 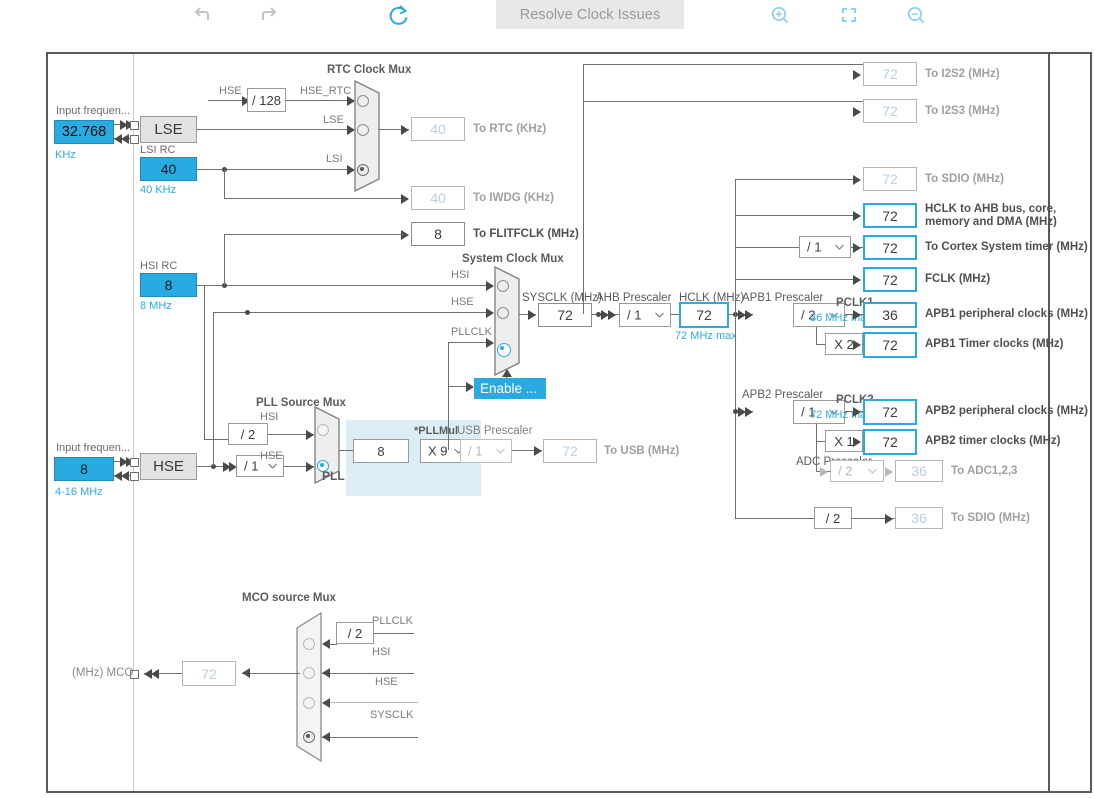 What do you see at coordinates (363, 101) in the screenshot?
I see `rtcmux-radio-hse-rtc` at bounding box center [363, 101].